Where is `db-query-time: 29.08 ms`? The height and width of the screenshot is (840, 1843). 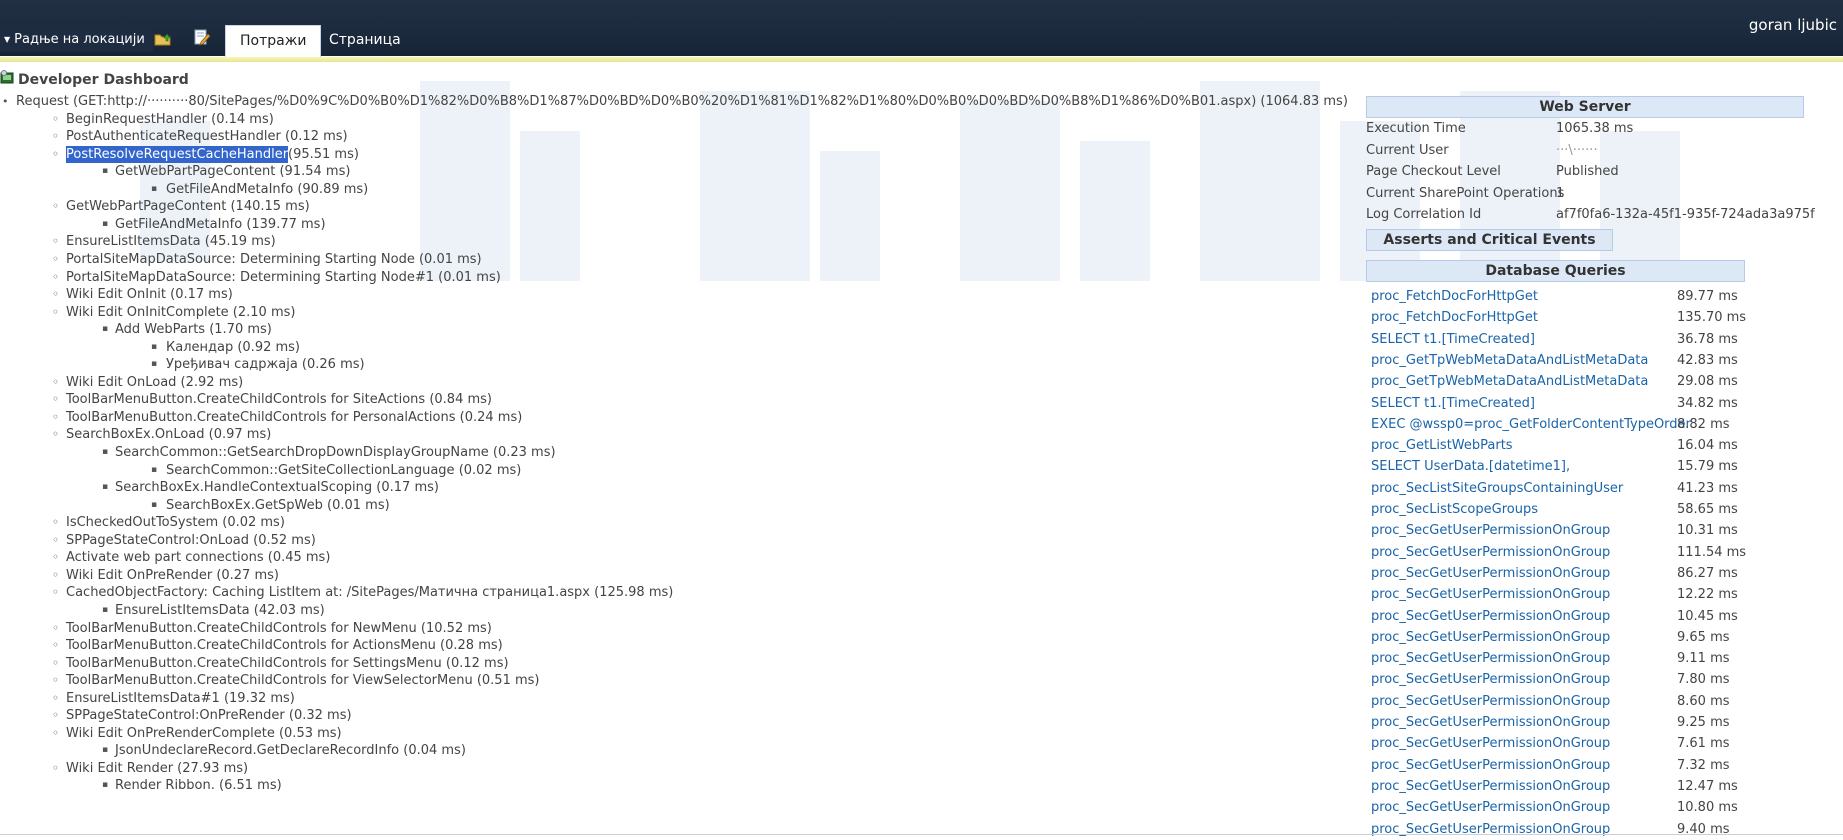
db-query-time: 29.08 ms is located at coordinates (1707, 382).